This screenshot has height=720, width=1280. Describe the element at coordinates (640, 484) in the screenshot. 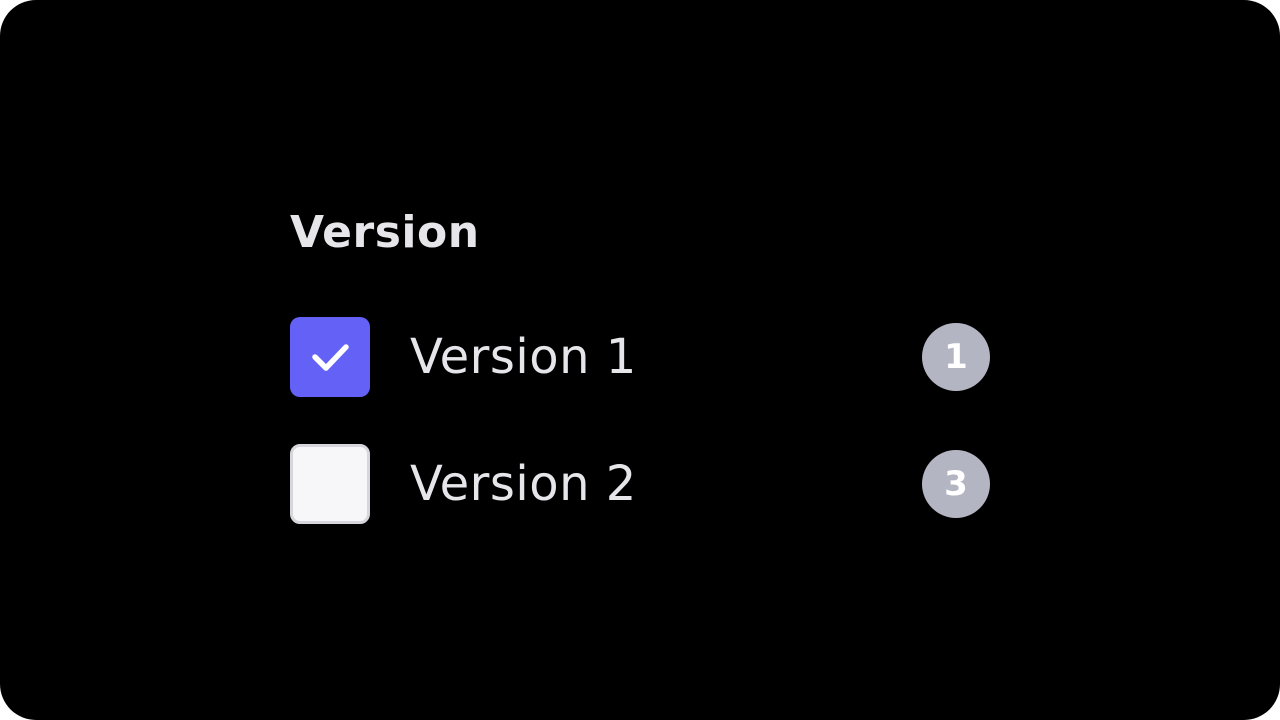

I see `option-version-2: Version 2 3` at that location.